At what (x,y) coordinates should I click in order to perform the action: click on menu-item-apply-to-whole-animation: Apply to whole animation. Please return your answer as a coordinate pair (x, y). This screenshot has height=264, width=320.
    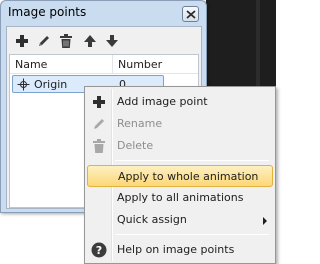
    Looking at the image, I should click on (180, 176).